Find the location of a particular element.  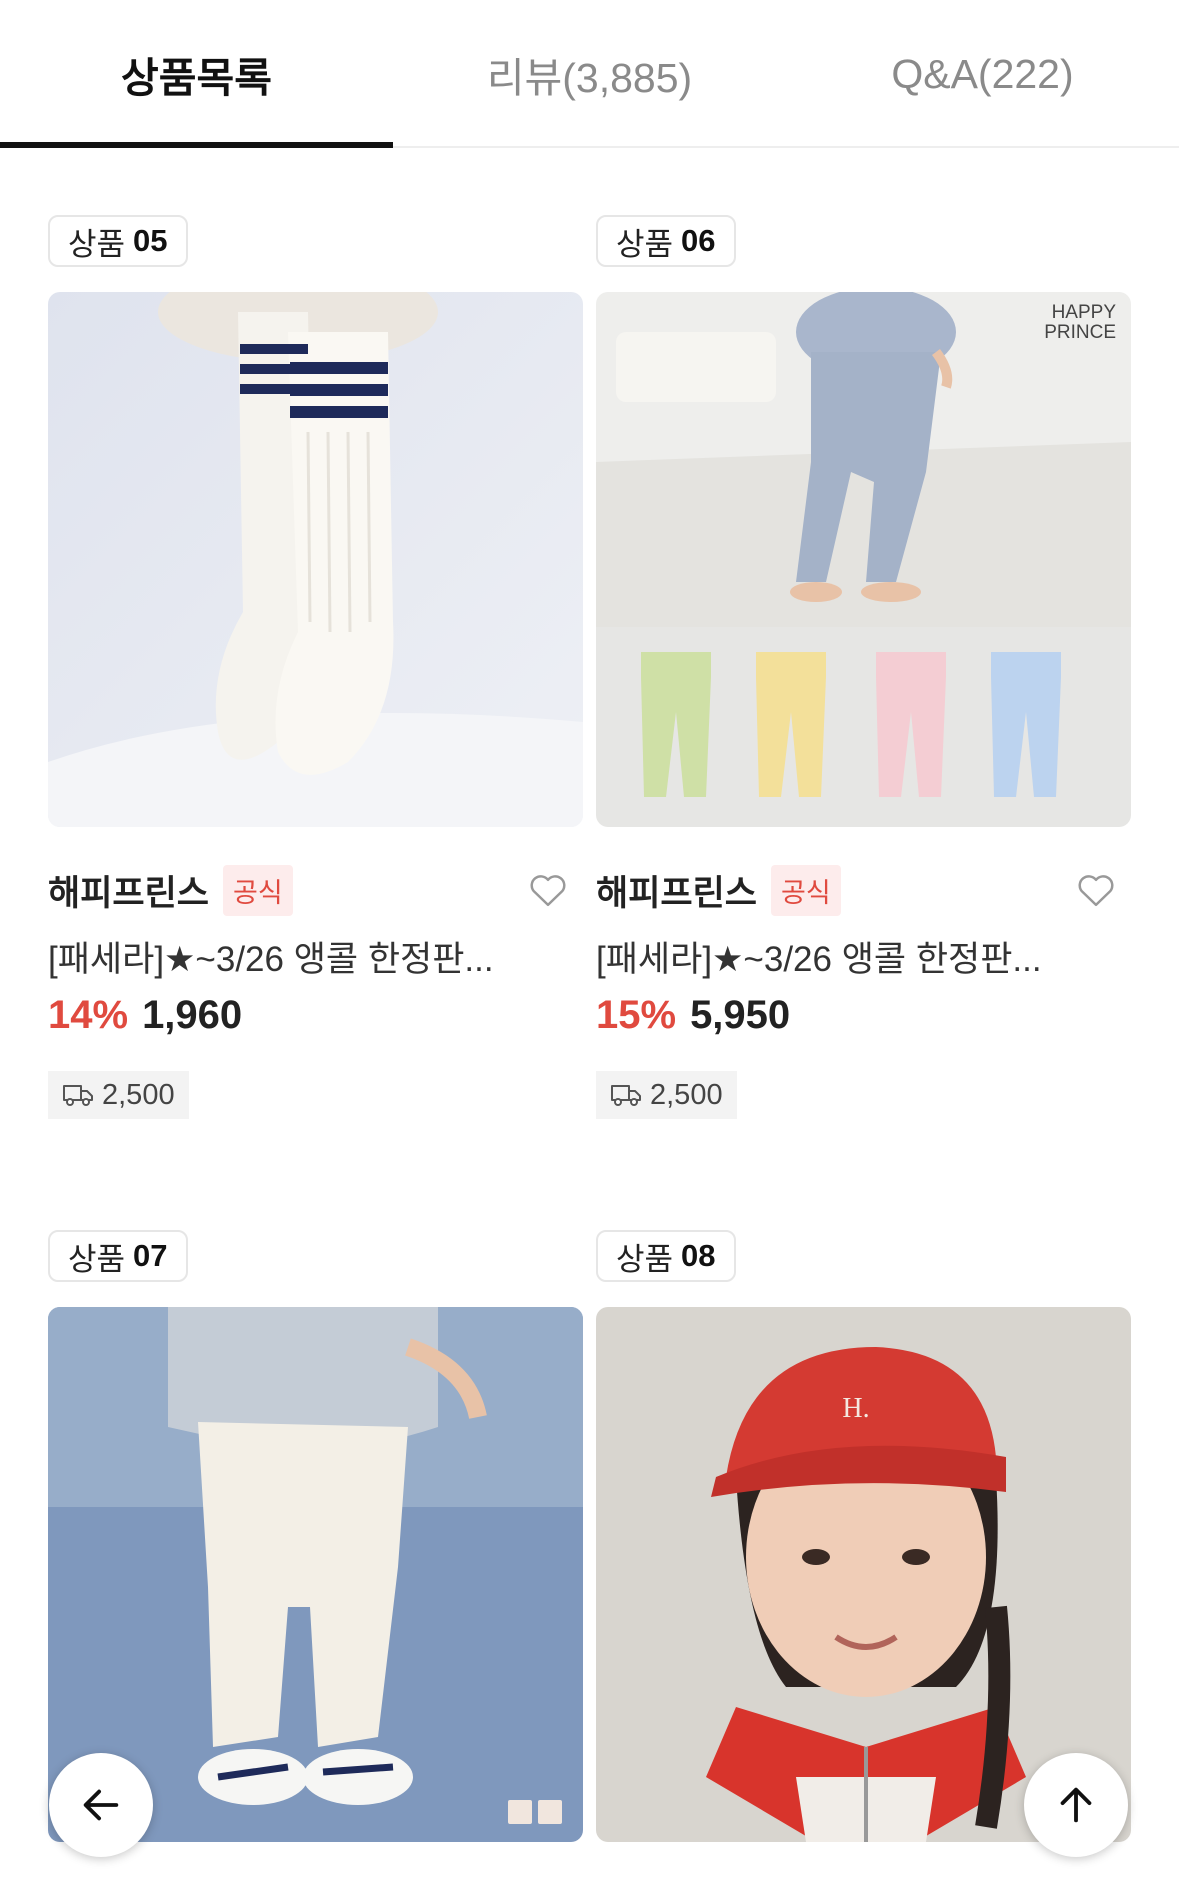

image-indicator is located at coordinates (535, 1812).